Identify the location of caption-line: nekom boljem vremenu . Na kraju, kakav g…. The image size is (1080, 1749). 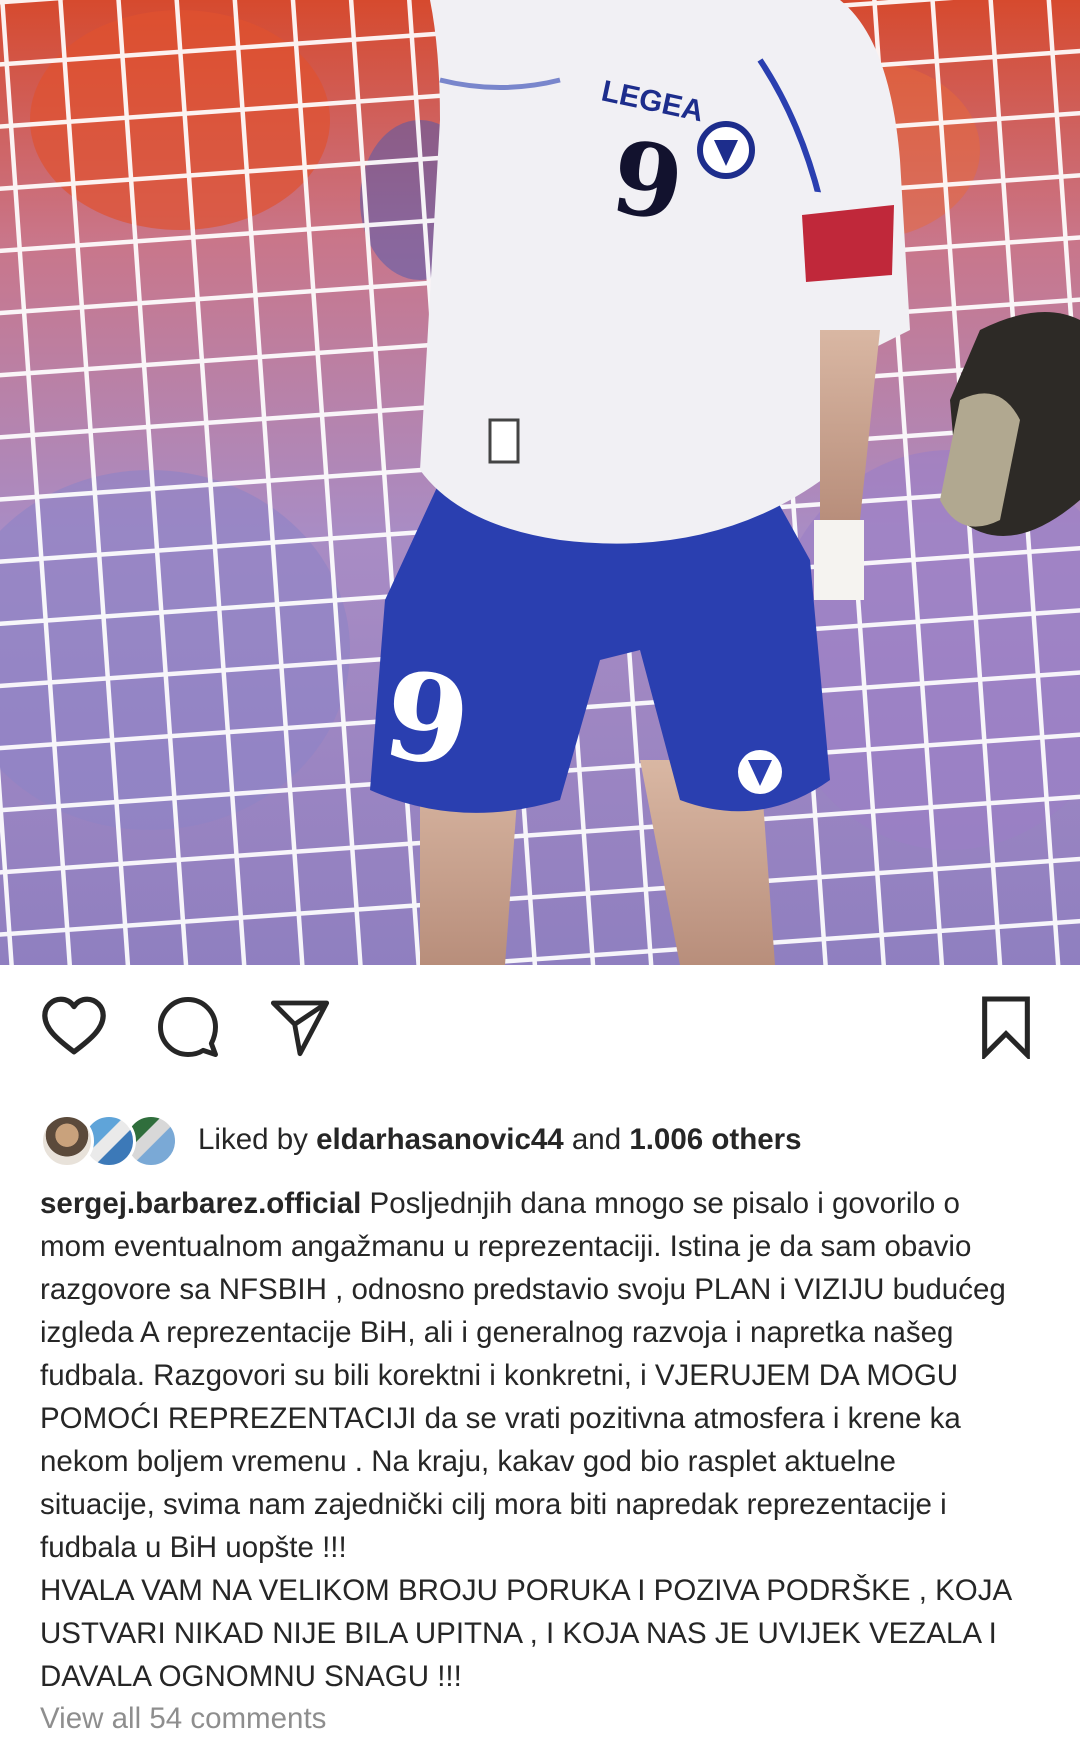
(468, 1461).